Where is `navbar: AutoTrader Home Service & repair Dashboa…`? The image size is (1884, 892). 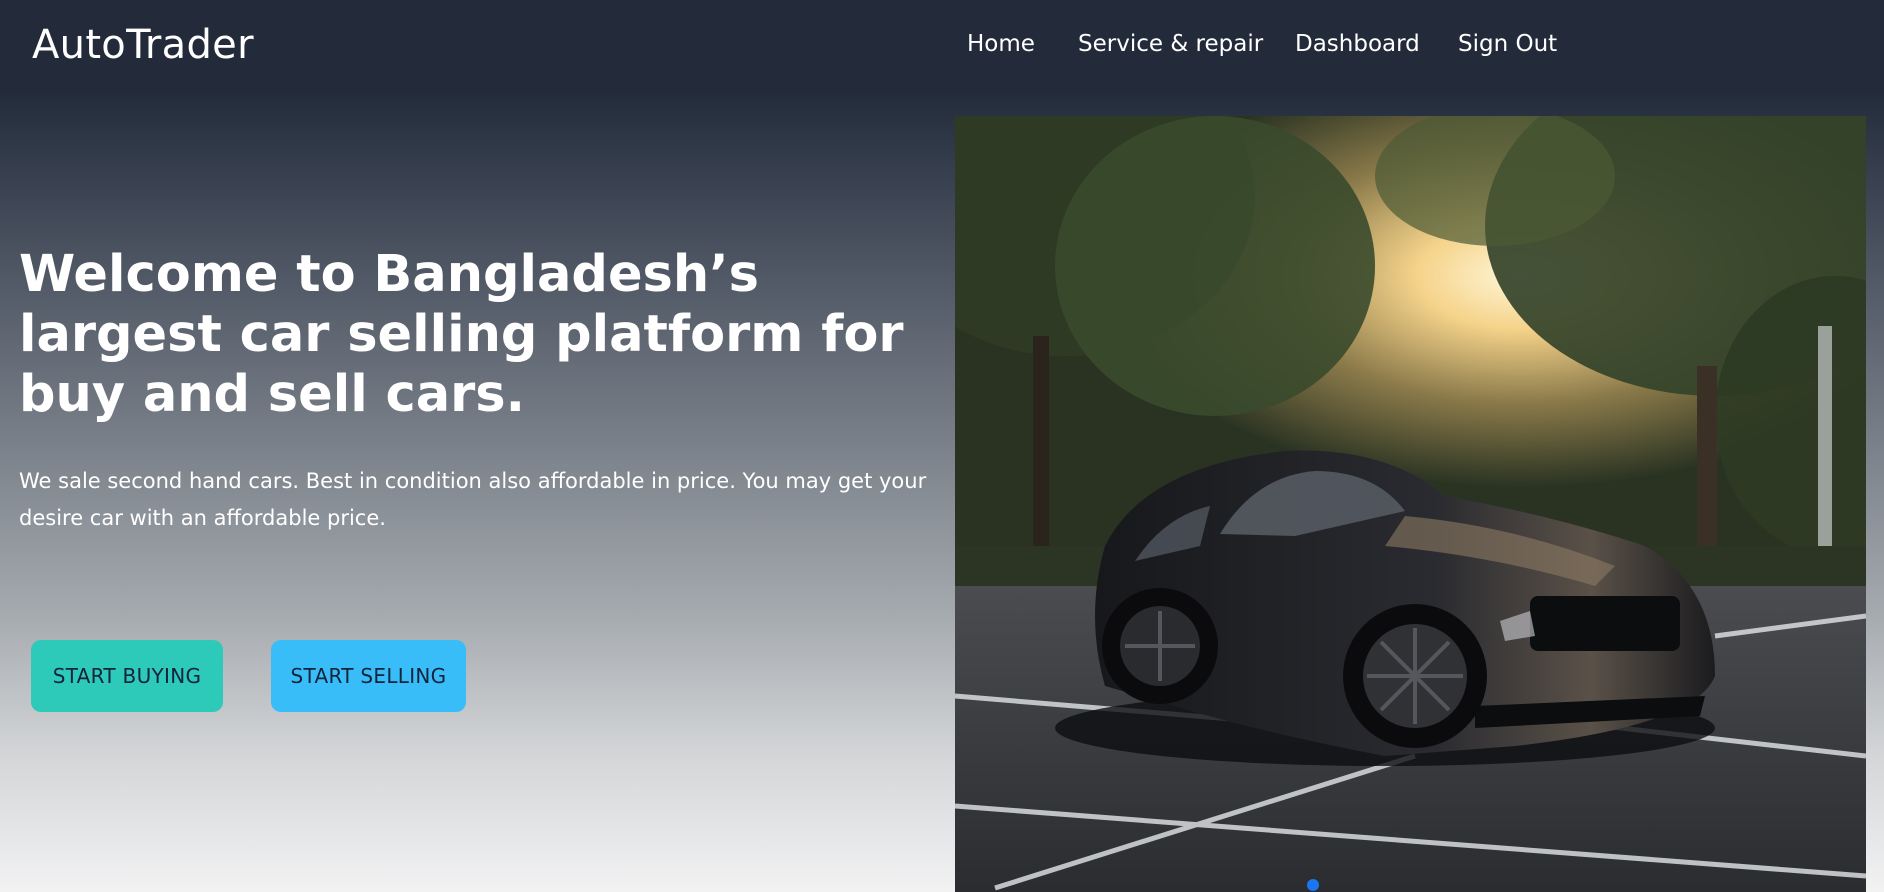 navbar: AutoTrader Home Service & repair Dashboa… is located at coordinates (942, 46).